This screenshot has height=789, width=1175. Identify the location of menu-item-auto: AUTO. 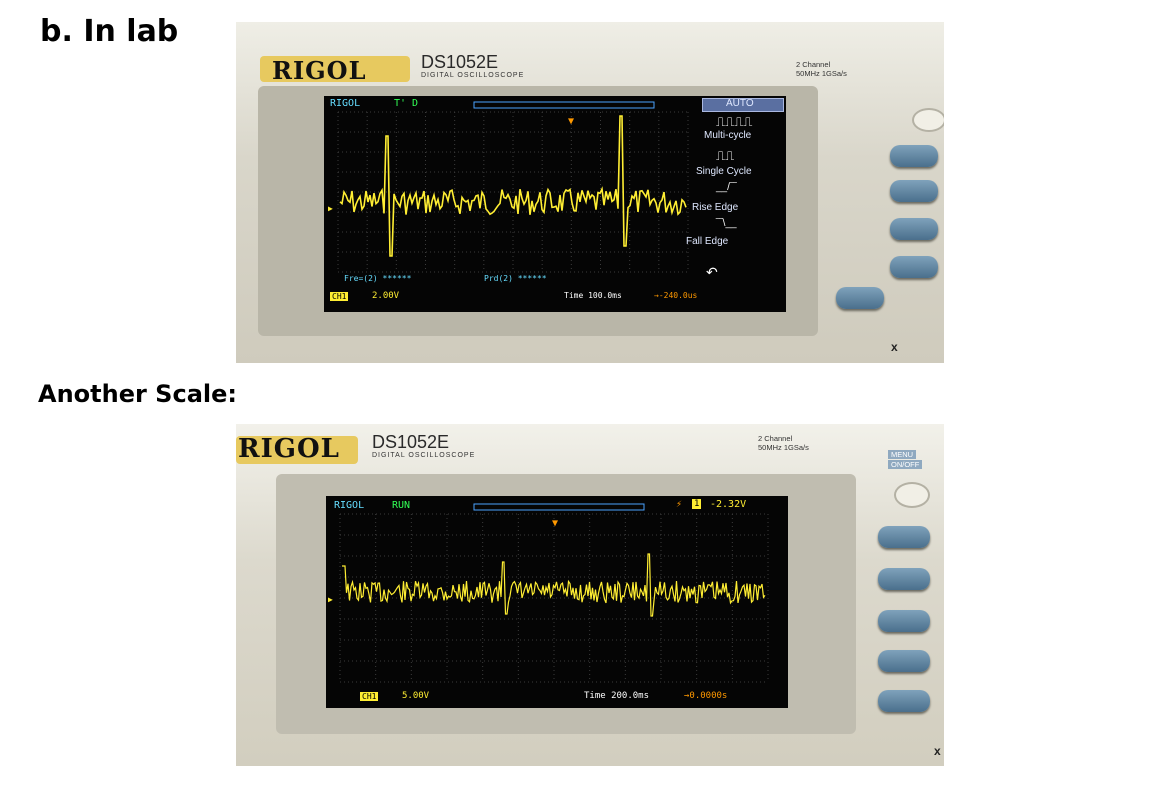
(740, 103).